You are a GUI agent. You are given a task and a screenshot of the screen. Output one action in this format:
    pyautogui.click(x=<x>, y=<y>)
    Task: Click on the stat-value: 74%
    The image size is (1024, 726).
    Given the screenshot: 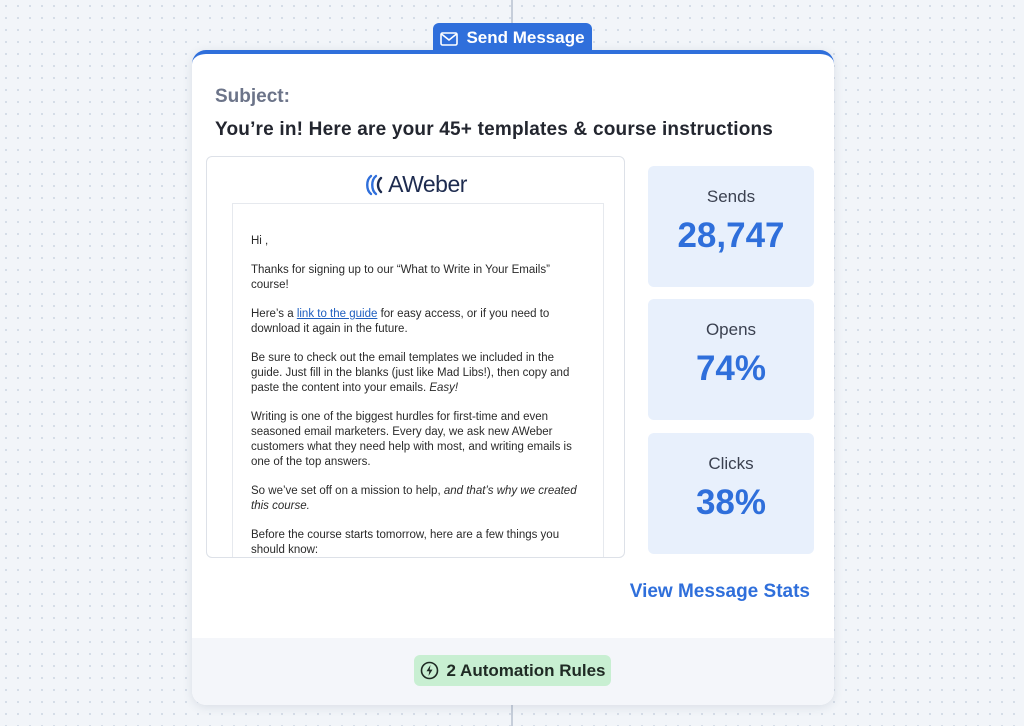 What is the action you would take?
    pyautogui.click(x=731, y=368)
    